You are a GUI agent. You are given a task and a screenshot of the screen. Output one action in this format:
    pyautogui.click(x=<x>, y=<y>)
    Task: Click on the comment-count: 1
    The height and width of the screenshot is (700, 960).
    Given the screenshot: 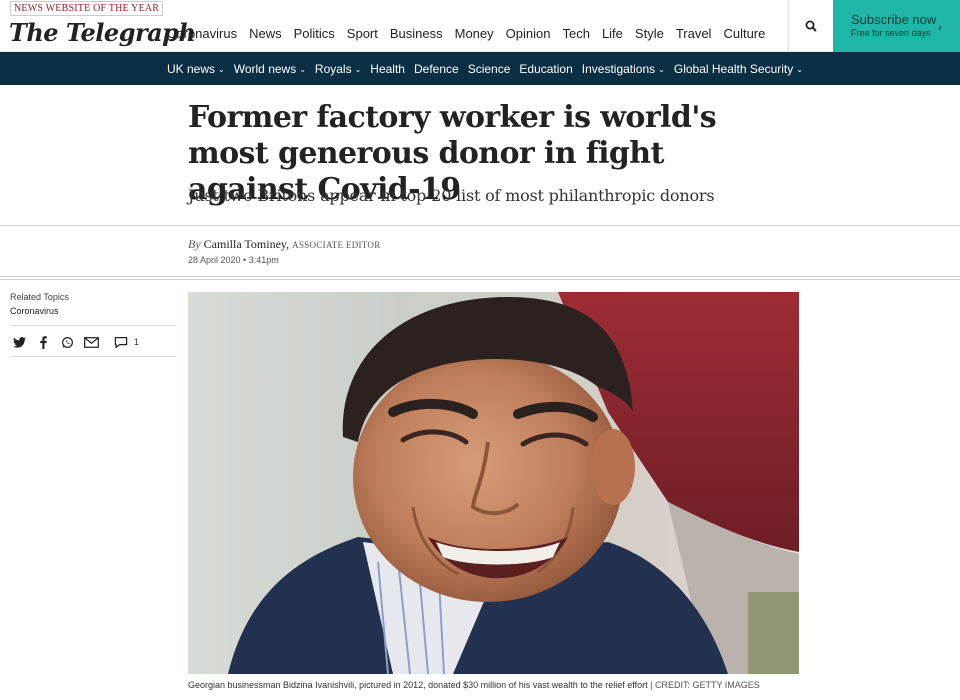 What is the action you would take?
    pyautogui.click(x=137, y=342)
    